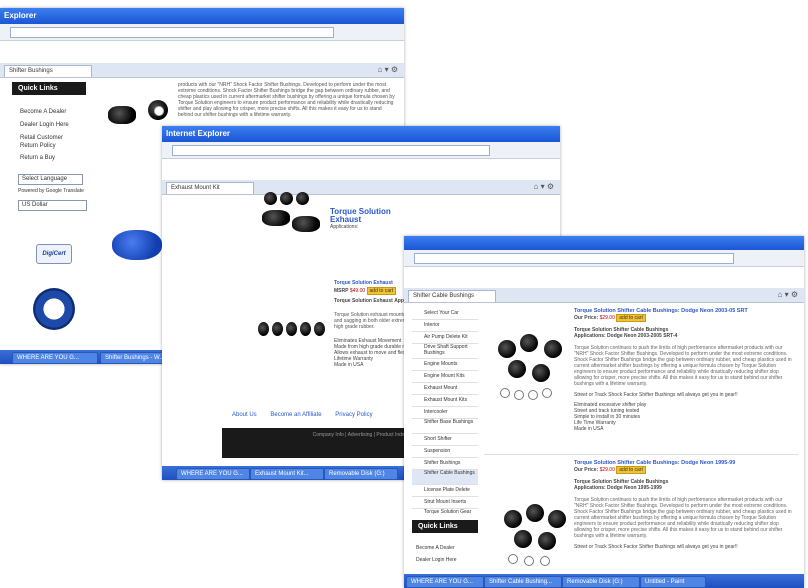 Image resolution: width=808 pixels, height=588 pixels. Describe the element at coordinates (685, 318) in the screenshot. I see `product-price-row: Our Price: $29.00 add to cart` at that location.